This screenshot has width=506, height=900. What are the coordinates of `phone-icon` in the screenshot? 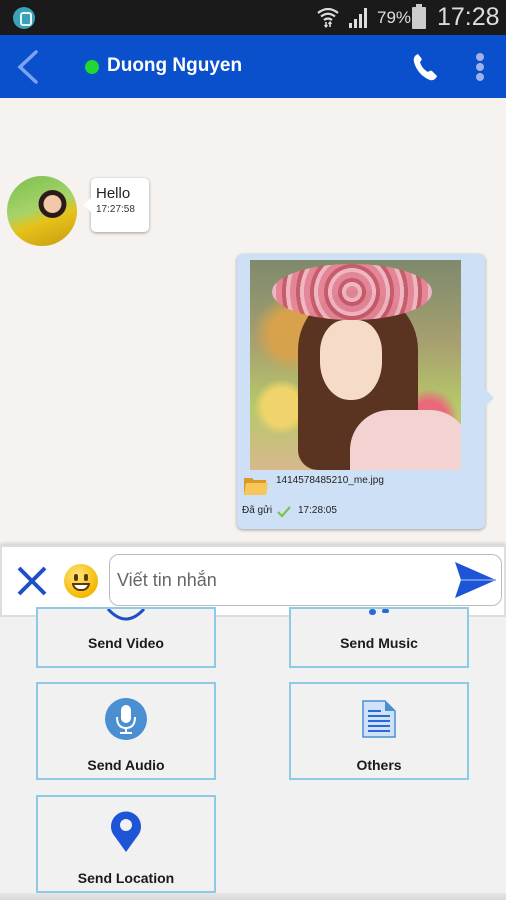 It's located at (425, 67).